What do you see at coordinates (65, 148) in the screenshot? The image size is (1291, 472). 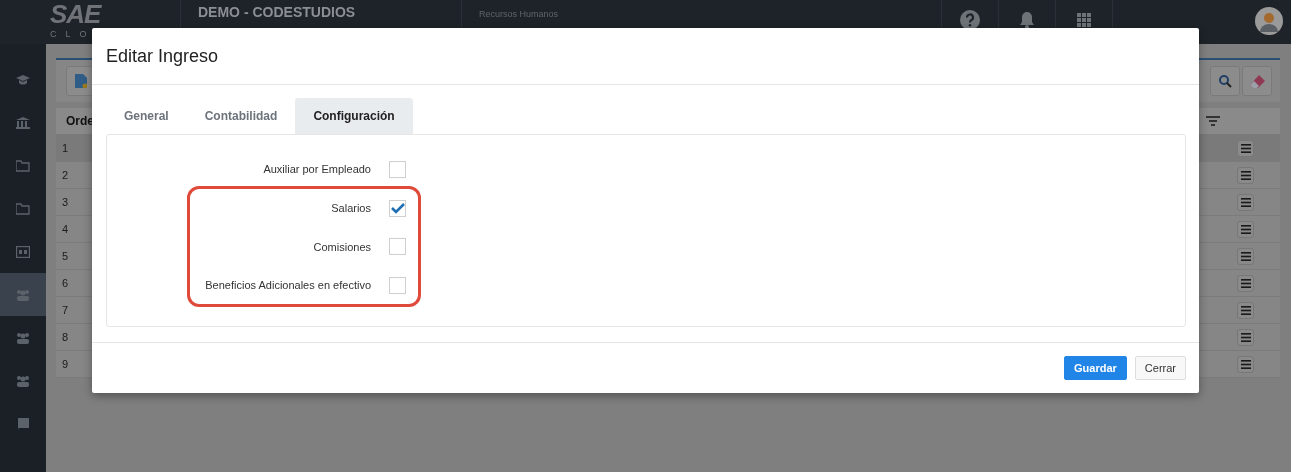 I see `table-cell: 1` at bounding box center [65, 148].